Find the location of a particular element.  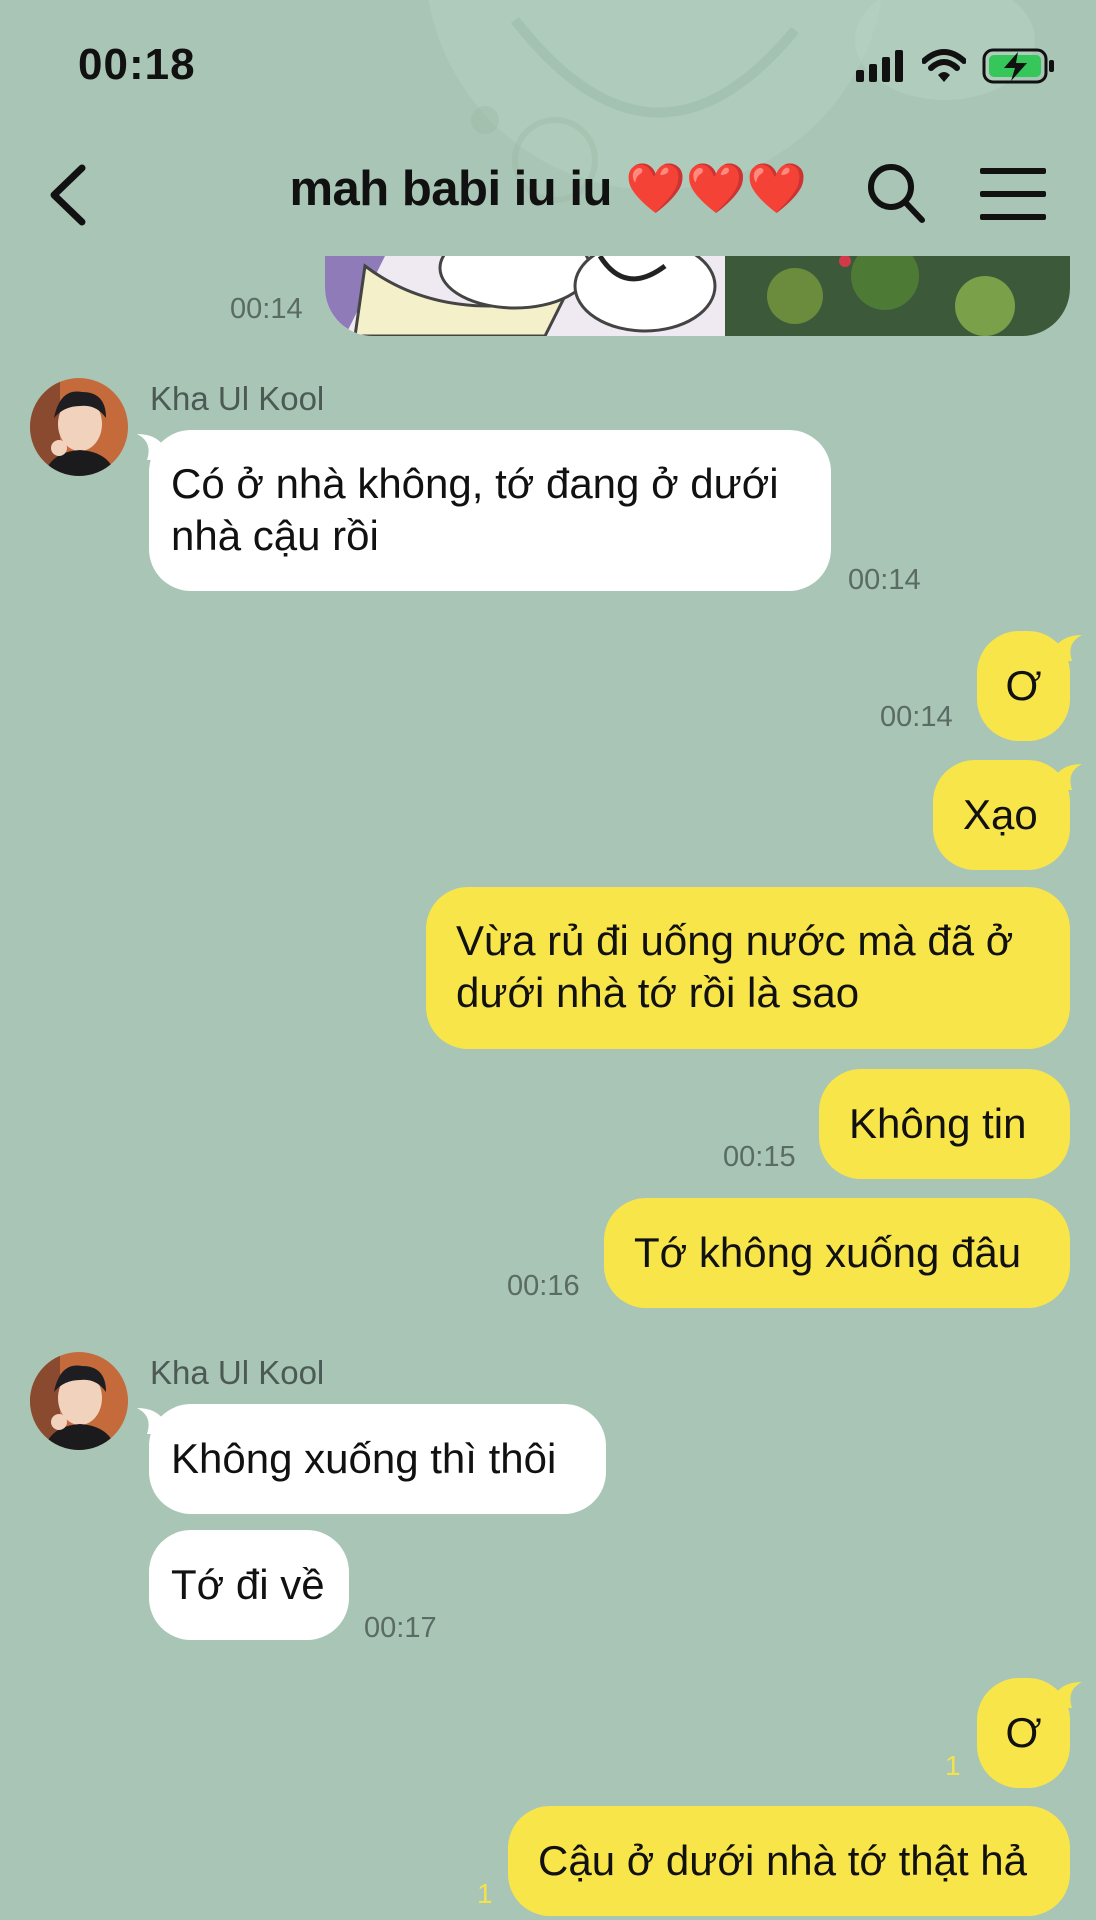

message-text: Xạo is located at coordinates (1000, 814).